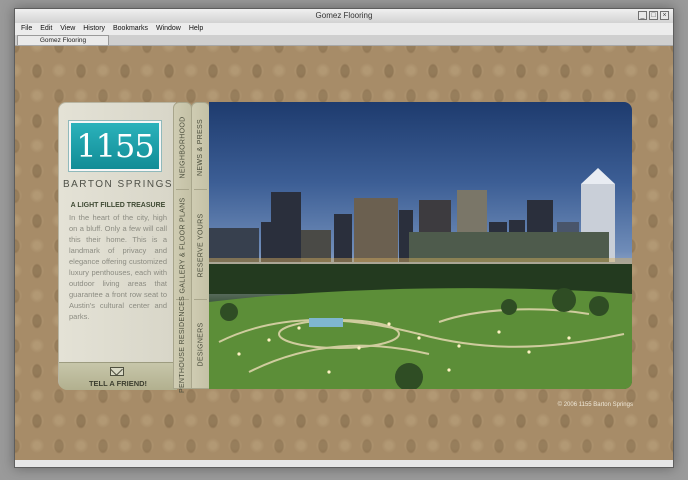 This screenshot has width=688, height=480. What do you see at coordinates (642, 15) in the screenshot?
I see `minimize-button: _` at bounding box center [642, 15].